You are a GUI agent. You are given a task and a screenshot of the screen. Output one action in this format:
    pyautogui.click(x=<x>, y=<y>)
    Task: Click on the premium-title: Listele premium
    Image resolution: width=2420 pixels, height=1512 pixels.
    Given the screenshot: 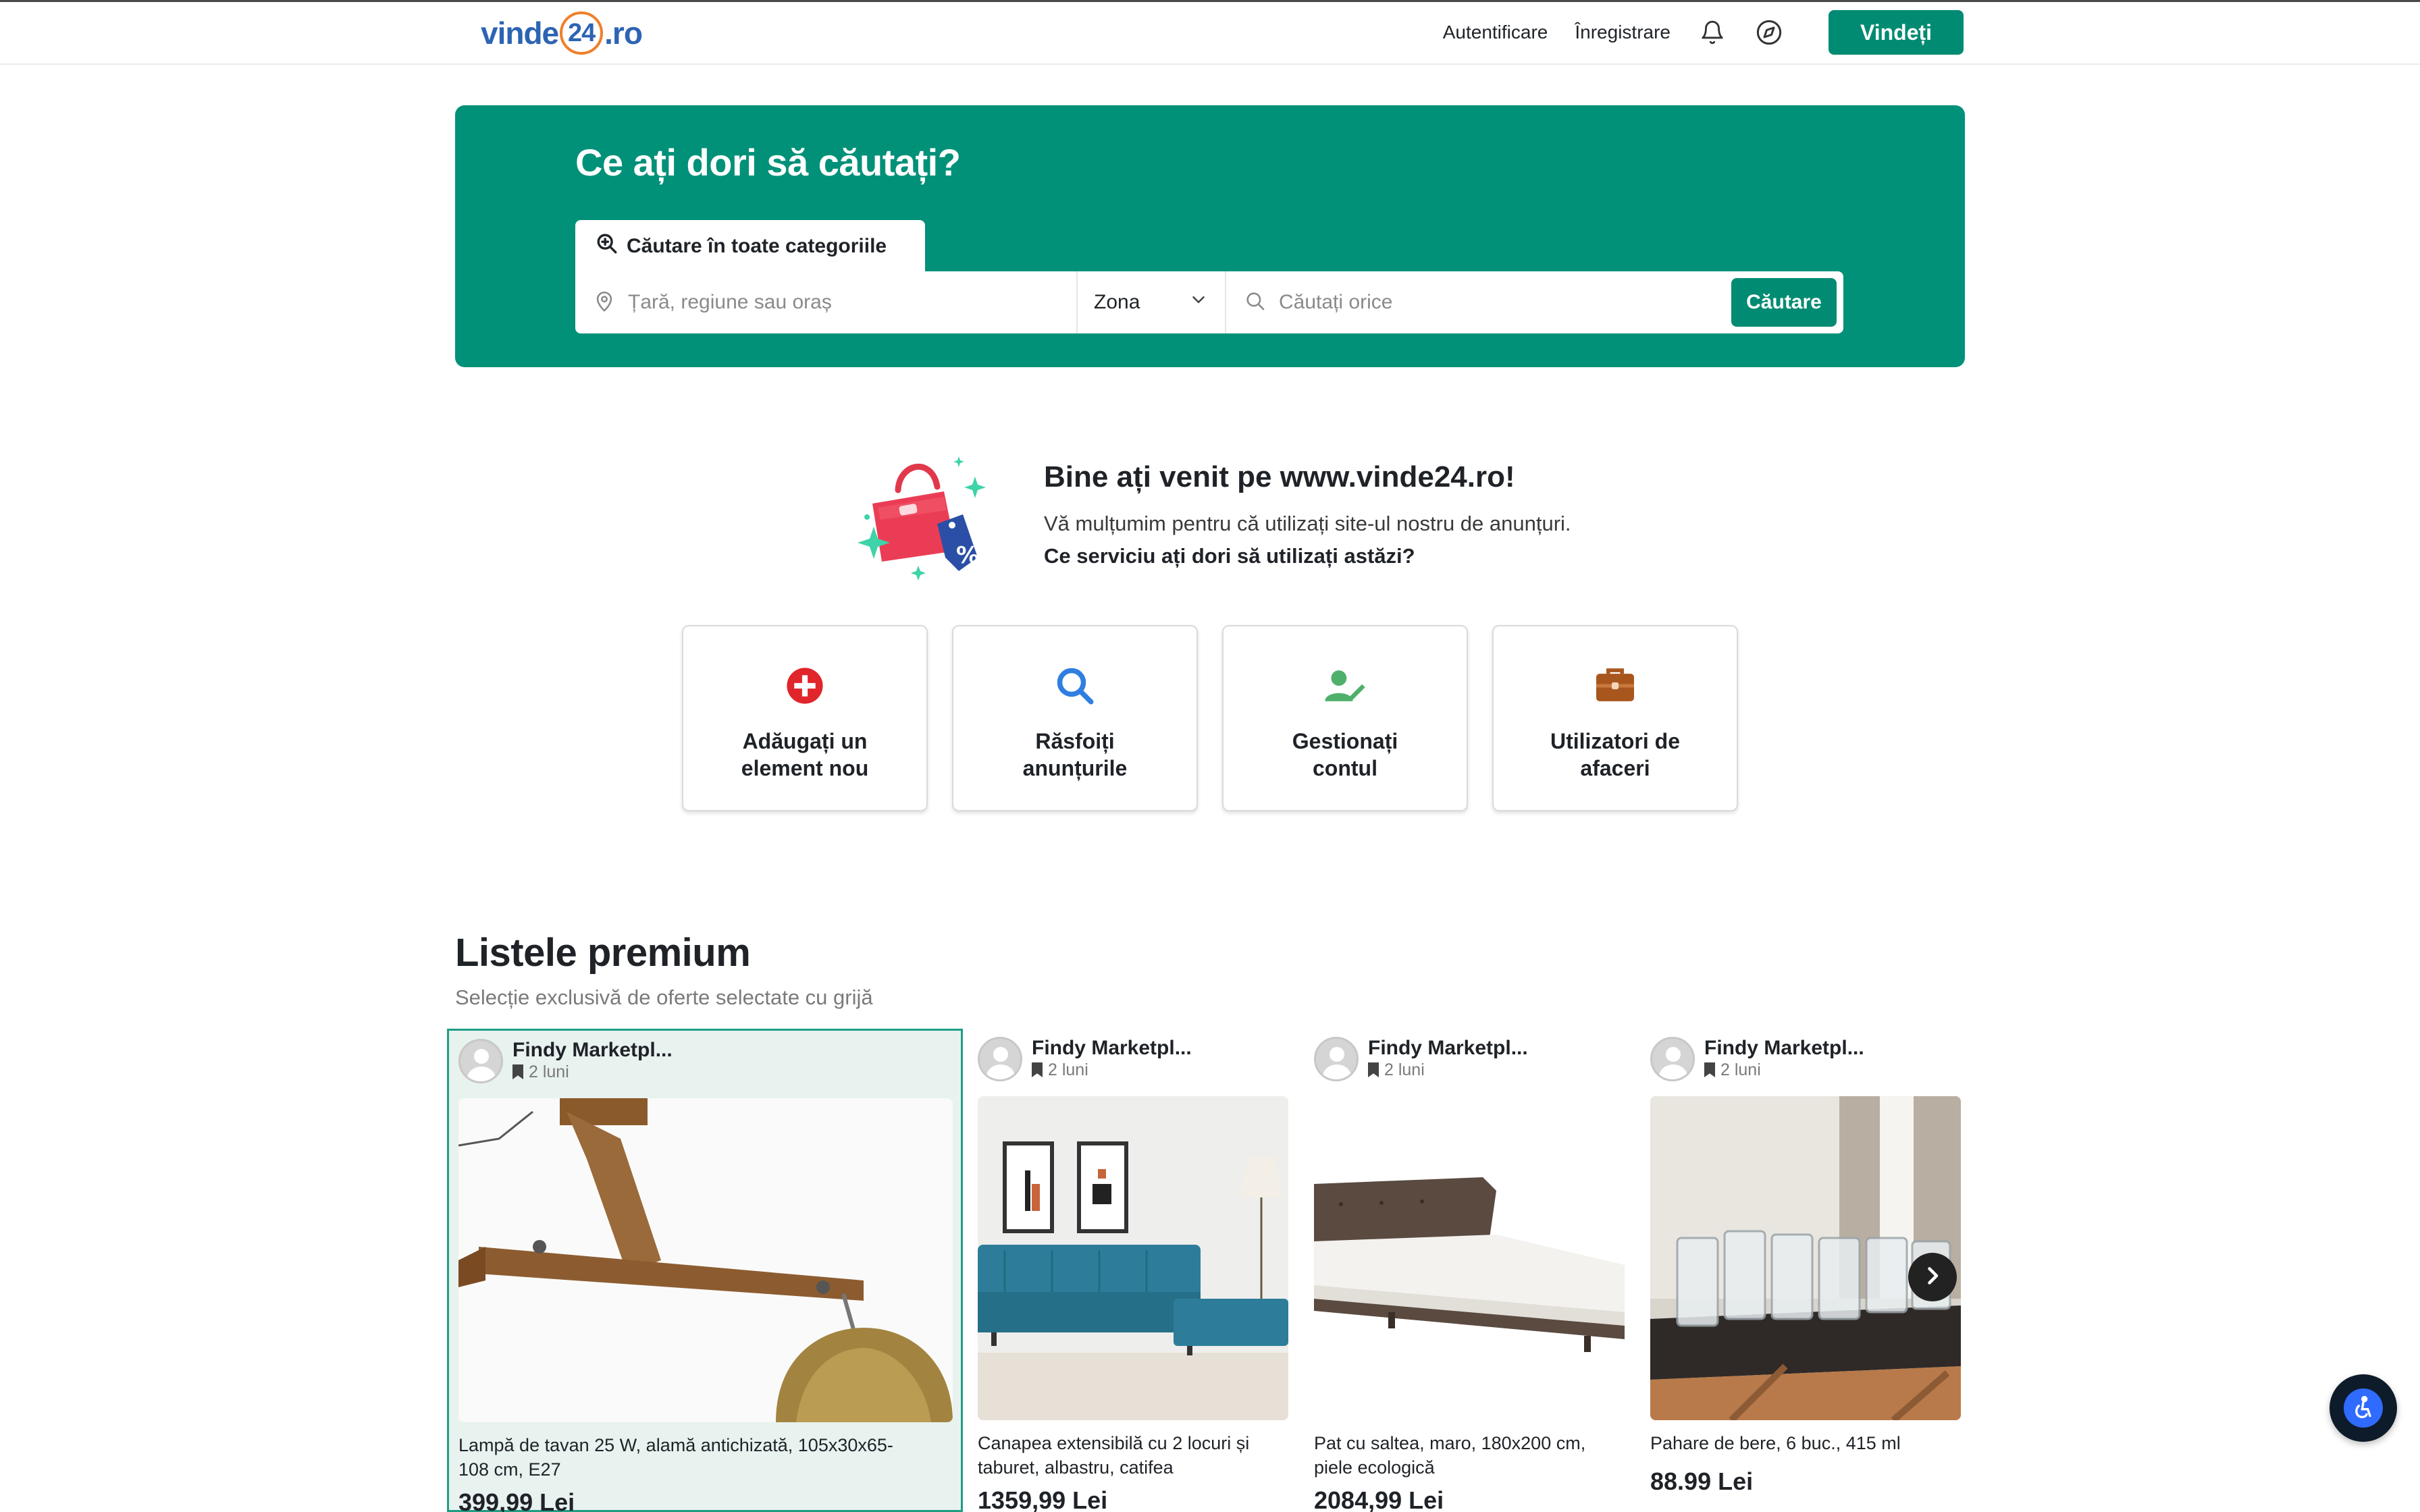 What is the action you would take?
    pyautogui.click(x=603, y=953)
    